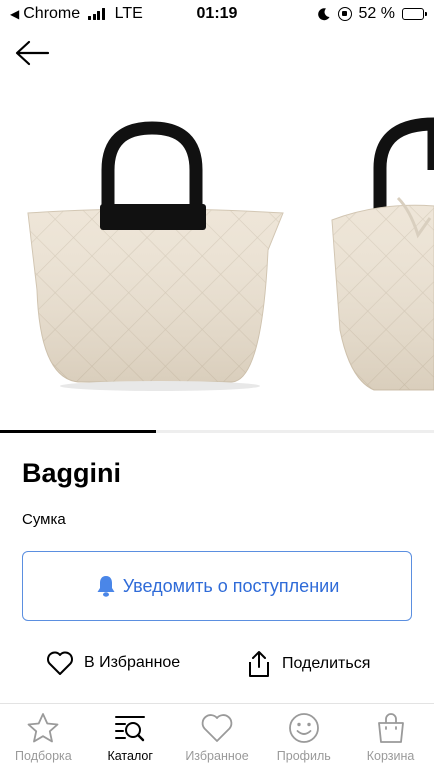 The width and height of the screenshot is (434, 770). What do you see at coordinates (259, 664) in the screenshot?
I see `share-icon` at bounding box center [259, 664].